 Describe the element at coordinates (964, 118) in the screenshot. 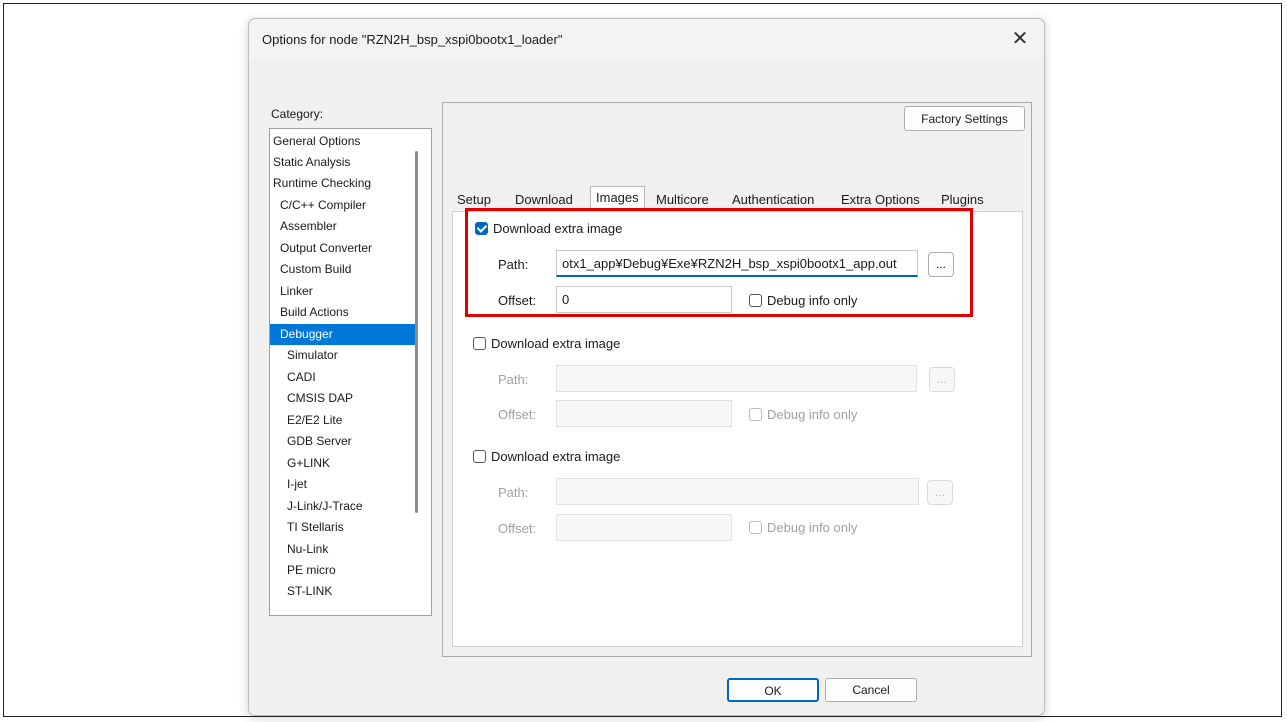

I see `factory-settings-button: Factory Settings` at that location.